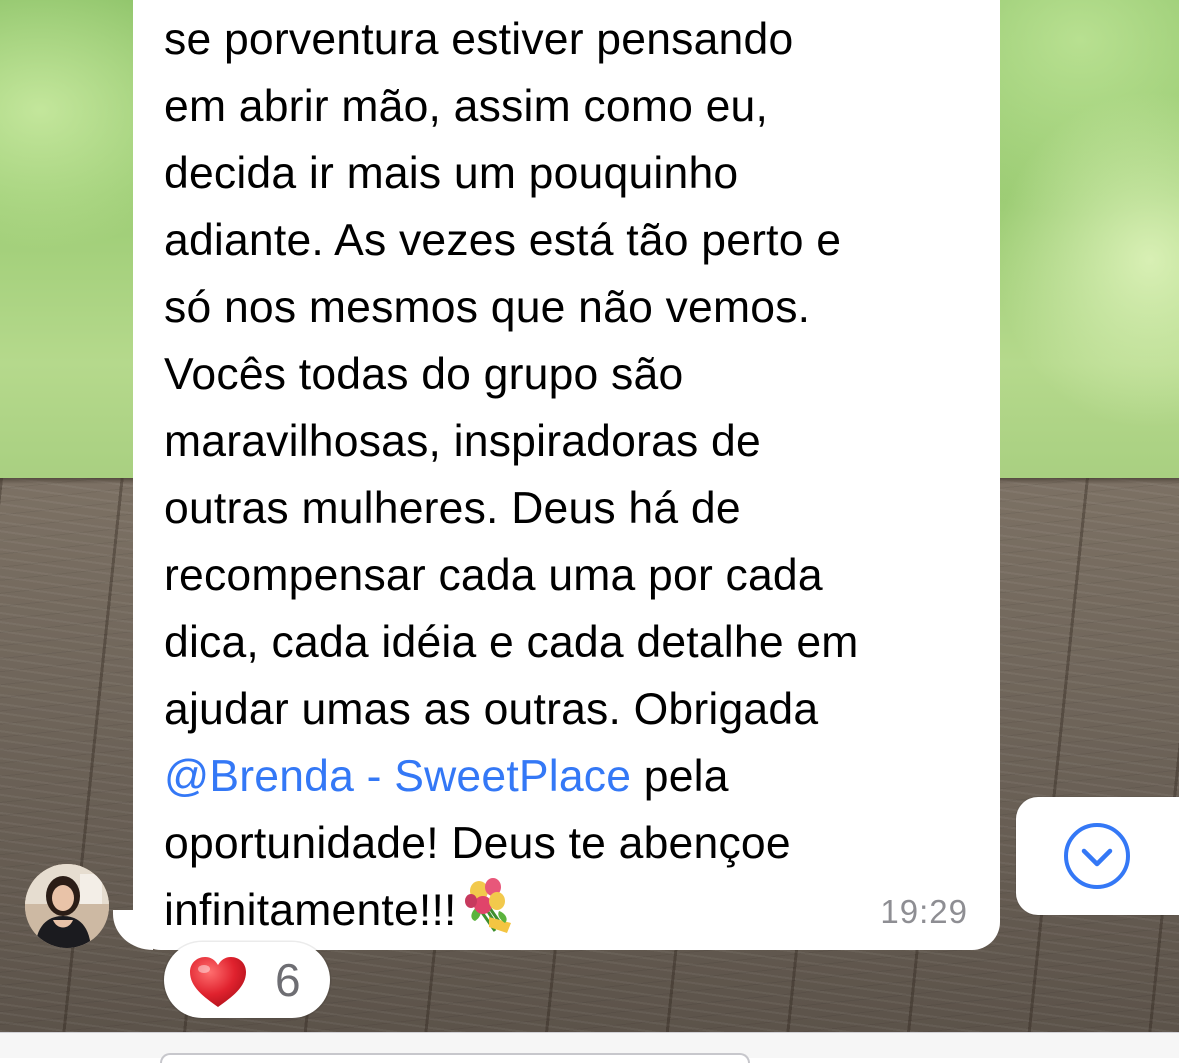  Describe the element at coordinates (487, 307) in the screenshot. I see `message-line: só nos mesmos que não vemos.` at that location.